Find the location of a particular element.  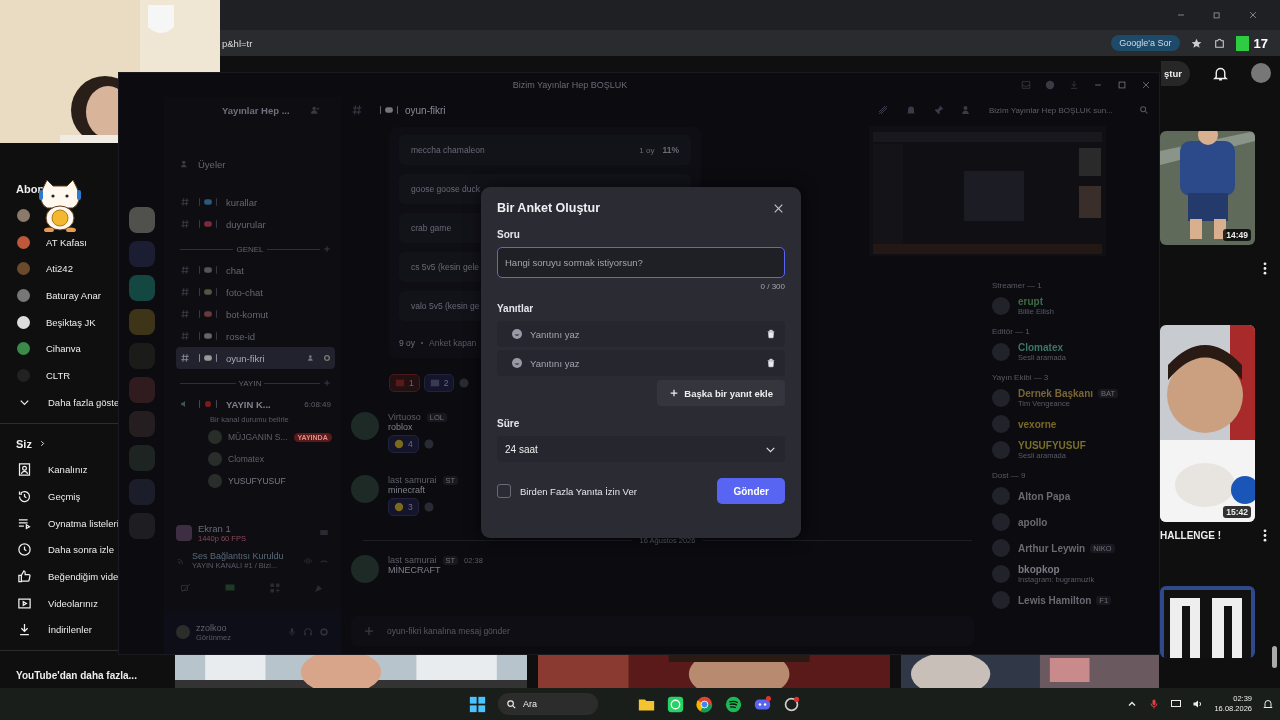

user-name: zzolkoo is located at coordinates (213, 627).